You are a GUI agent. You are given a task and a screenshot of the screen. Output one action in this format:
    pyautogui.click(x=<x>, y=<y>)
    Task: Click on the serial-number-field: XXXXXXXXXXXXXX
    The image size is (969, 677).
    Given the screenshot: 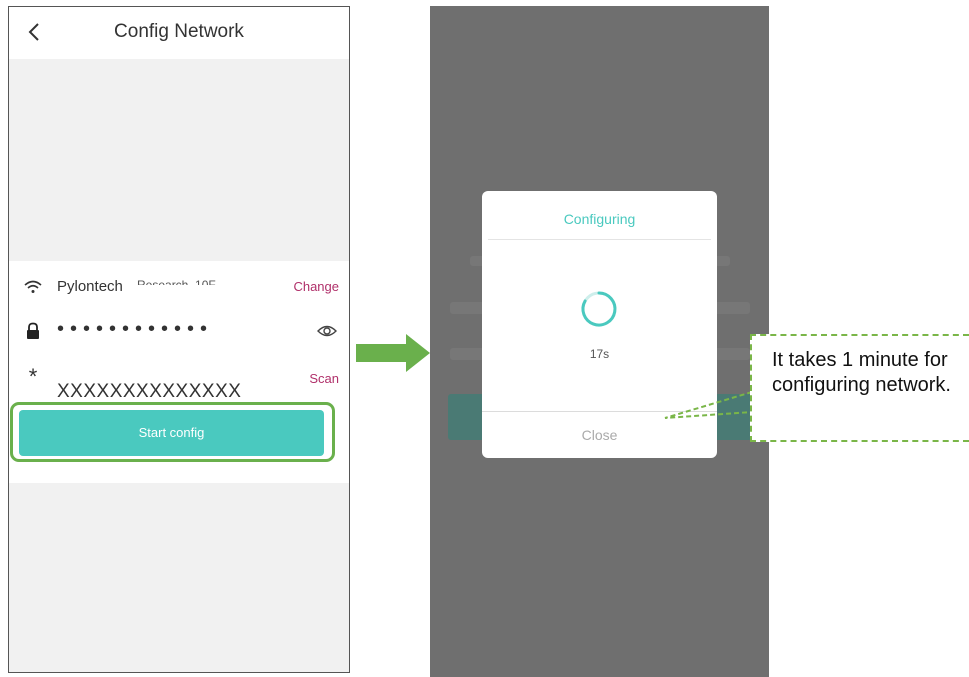 What is the action you would take?
    pyautogui.click(x=149, y=392)
    